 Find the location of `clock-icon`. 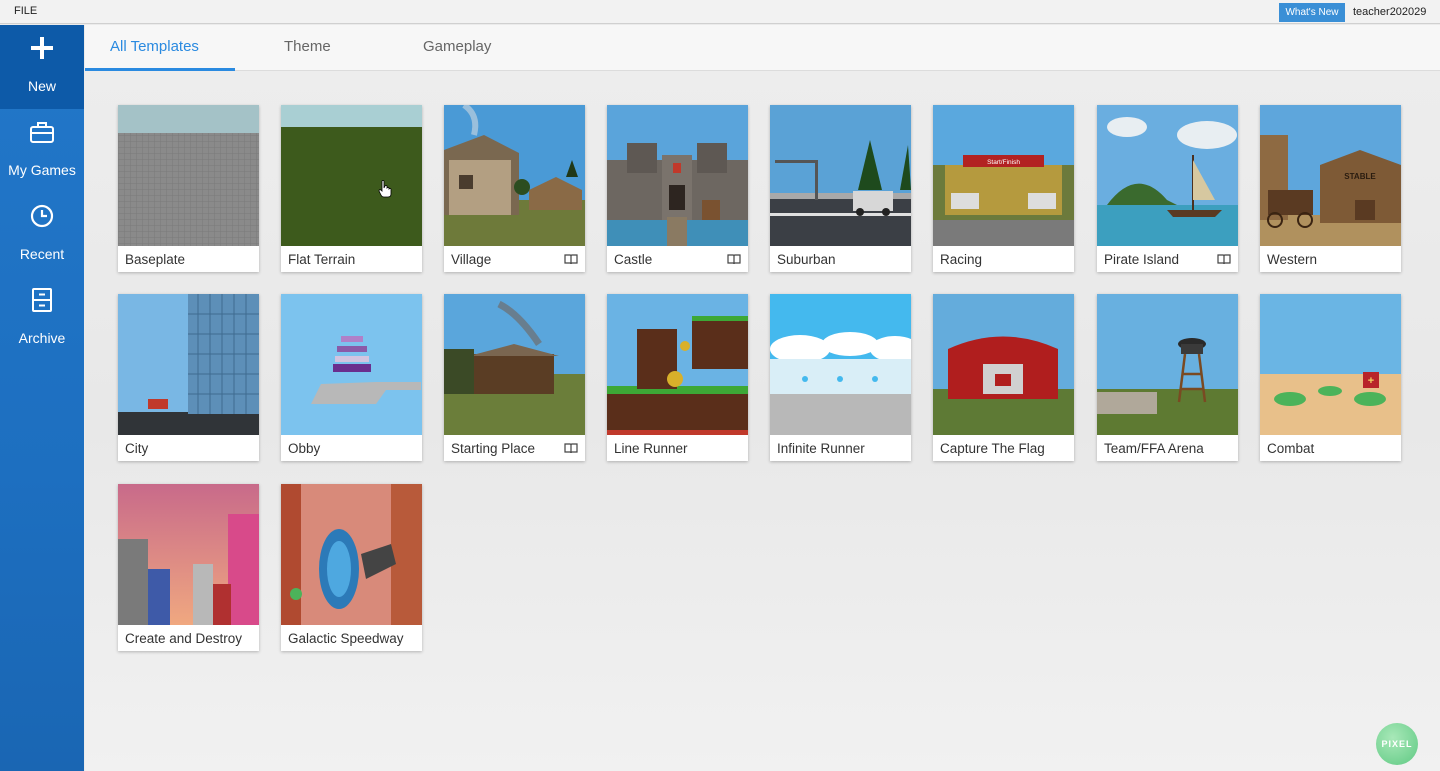

clock-icon is located at coordinates (42, 216).